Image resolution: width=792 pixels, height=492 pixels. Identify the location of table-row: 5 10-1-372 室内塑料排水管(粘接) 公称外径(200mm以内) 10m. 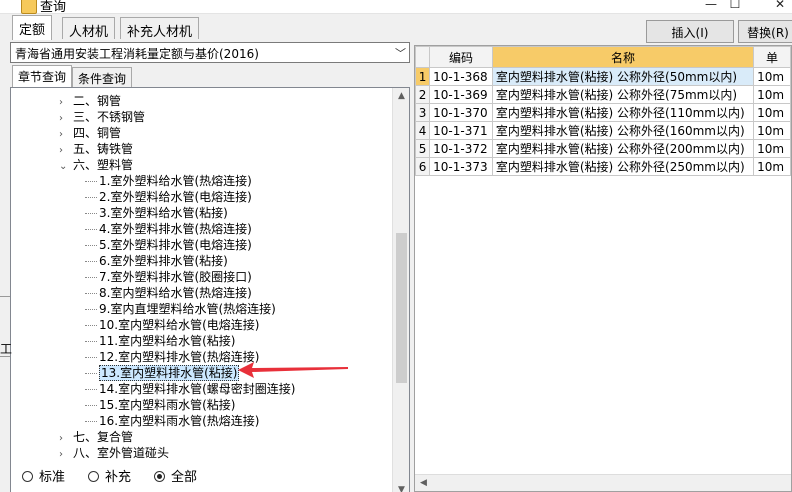
(603, 148).